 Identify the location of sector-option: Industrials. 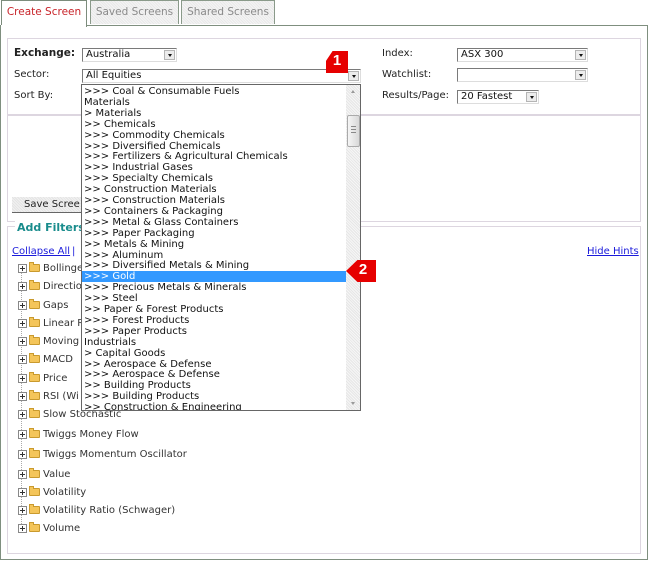
(214, 342).